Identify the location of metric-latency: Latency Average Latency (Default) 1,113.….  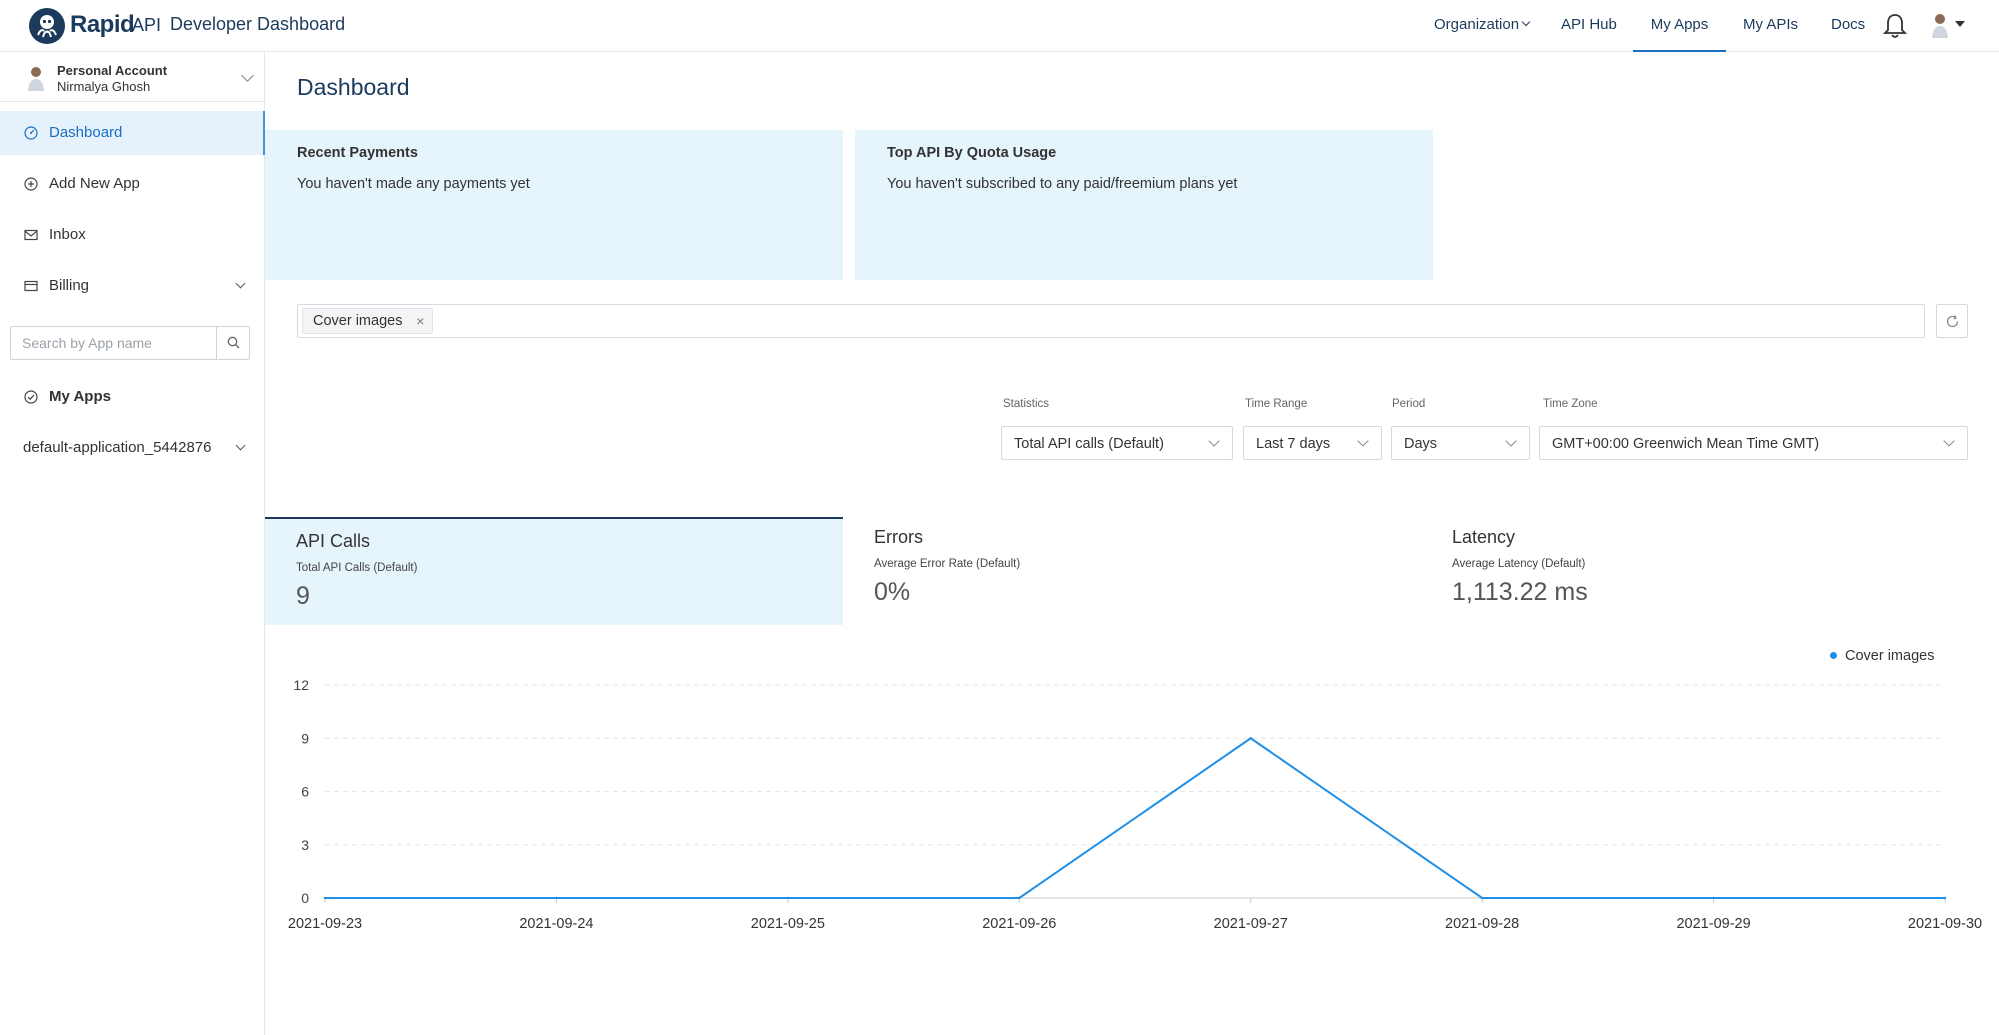
(1710, 571).